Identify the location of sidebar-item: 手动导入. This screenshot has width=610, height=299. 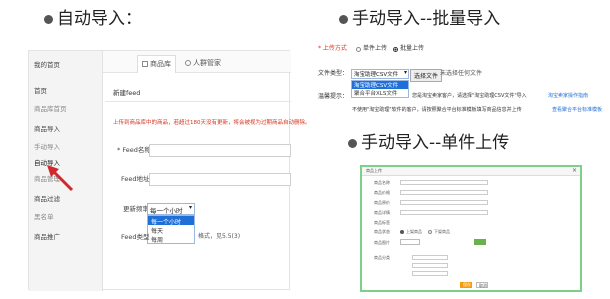
(47, 146).